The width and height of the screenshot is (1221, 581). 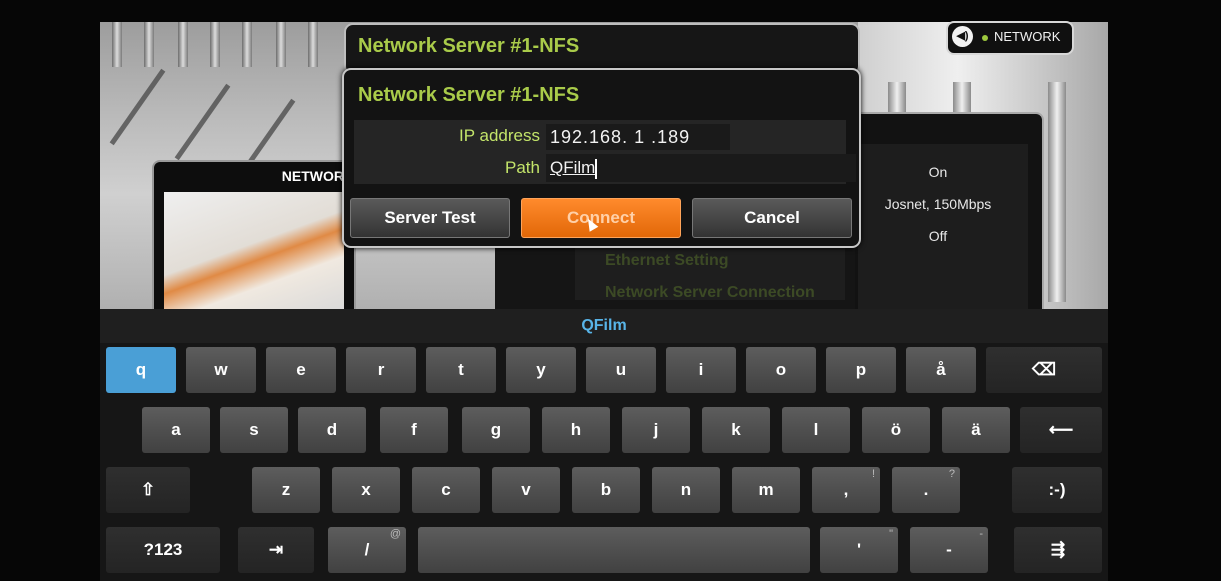 I want to click on key-a-ring: å, so click(x=941, y=370).